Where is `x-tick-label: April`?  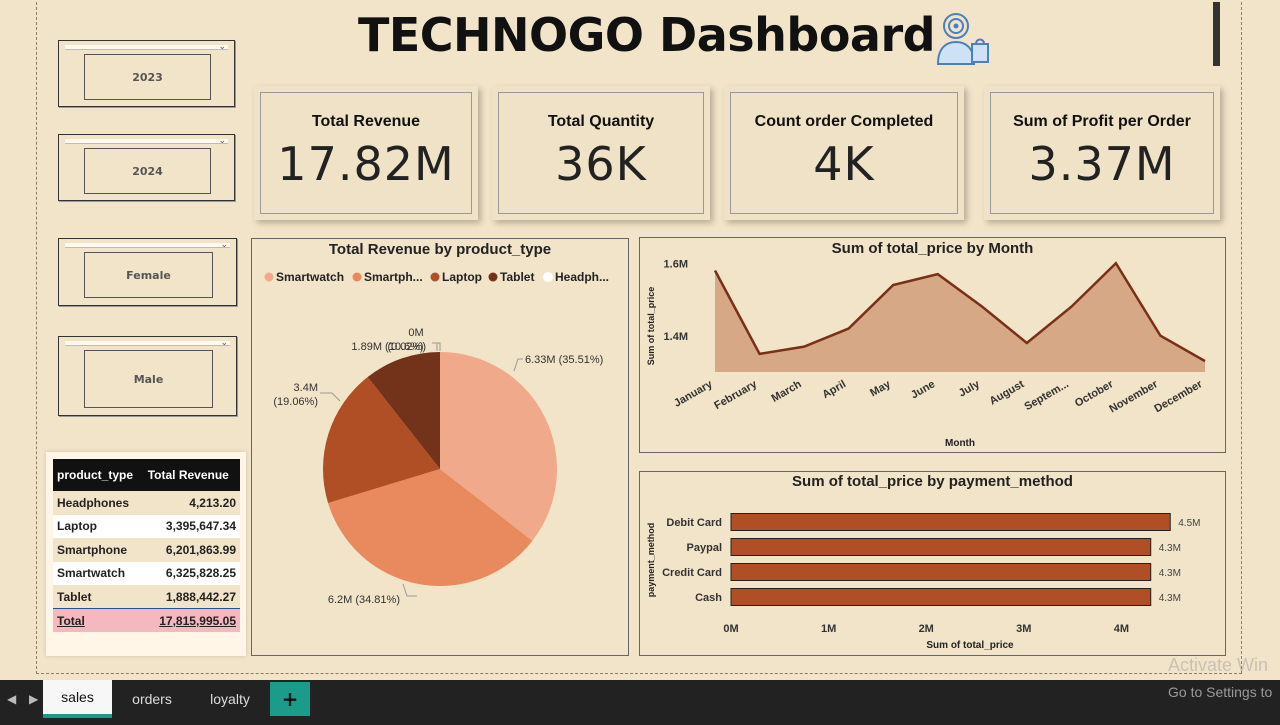
x-tick-label: April is located at coordinates (834, 389).